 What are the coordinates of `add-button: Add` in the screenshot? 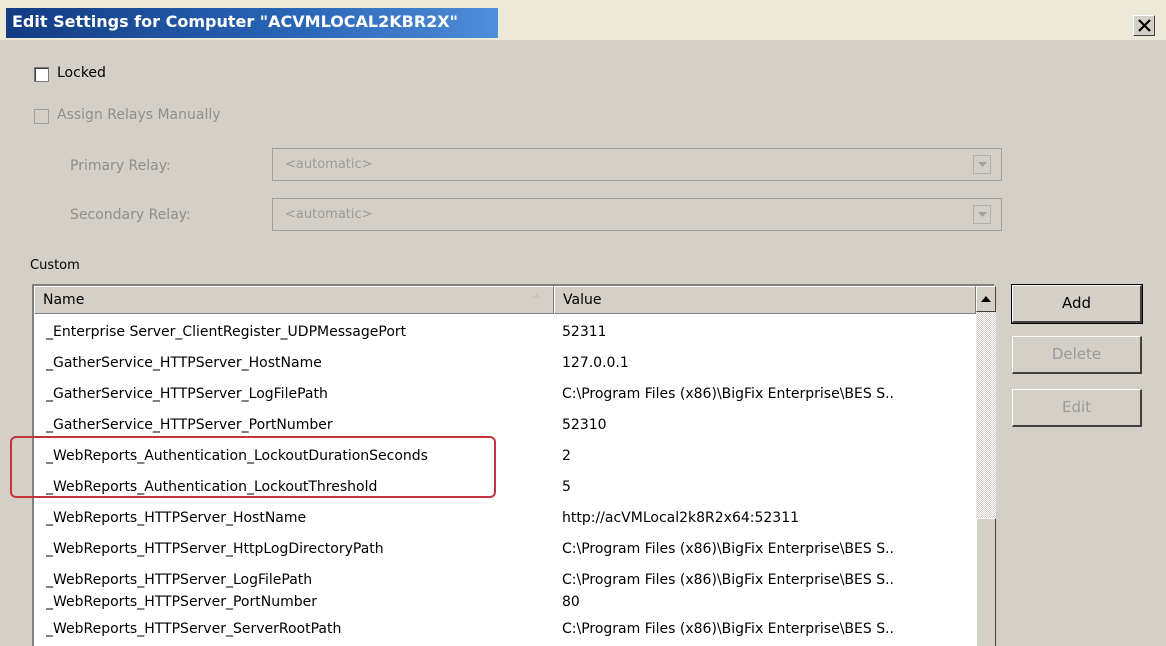 It's located at (1077, 304).